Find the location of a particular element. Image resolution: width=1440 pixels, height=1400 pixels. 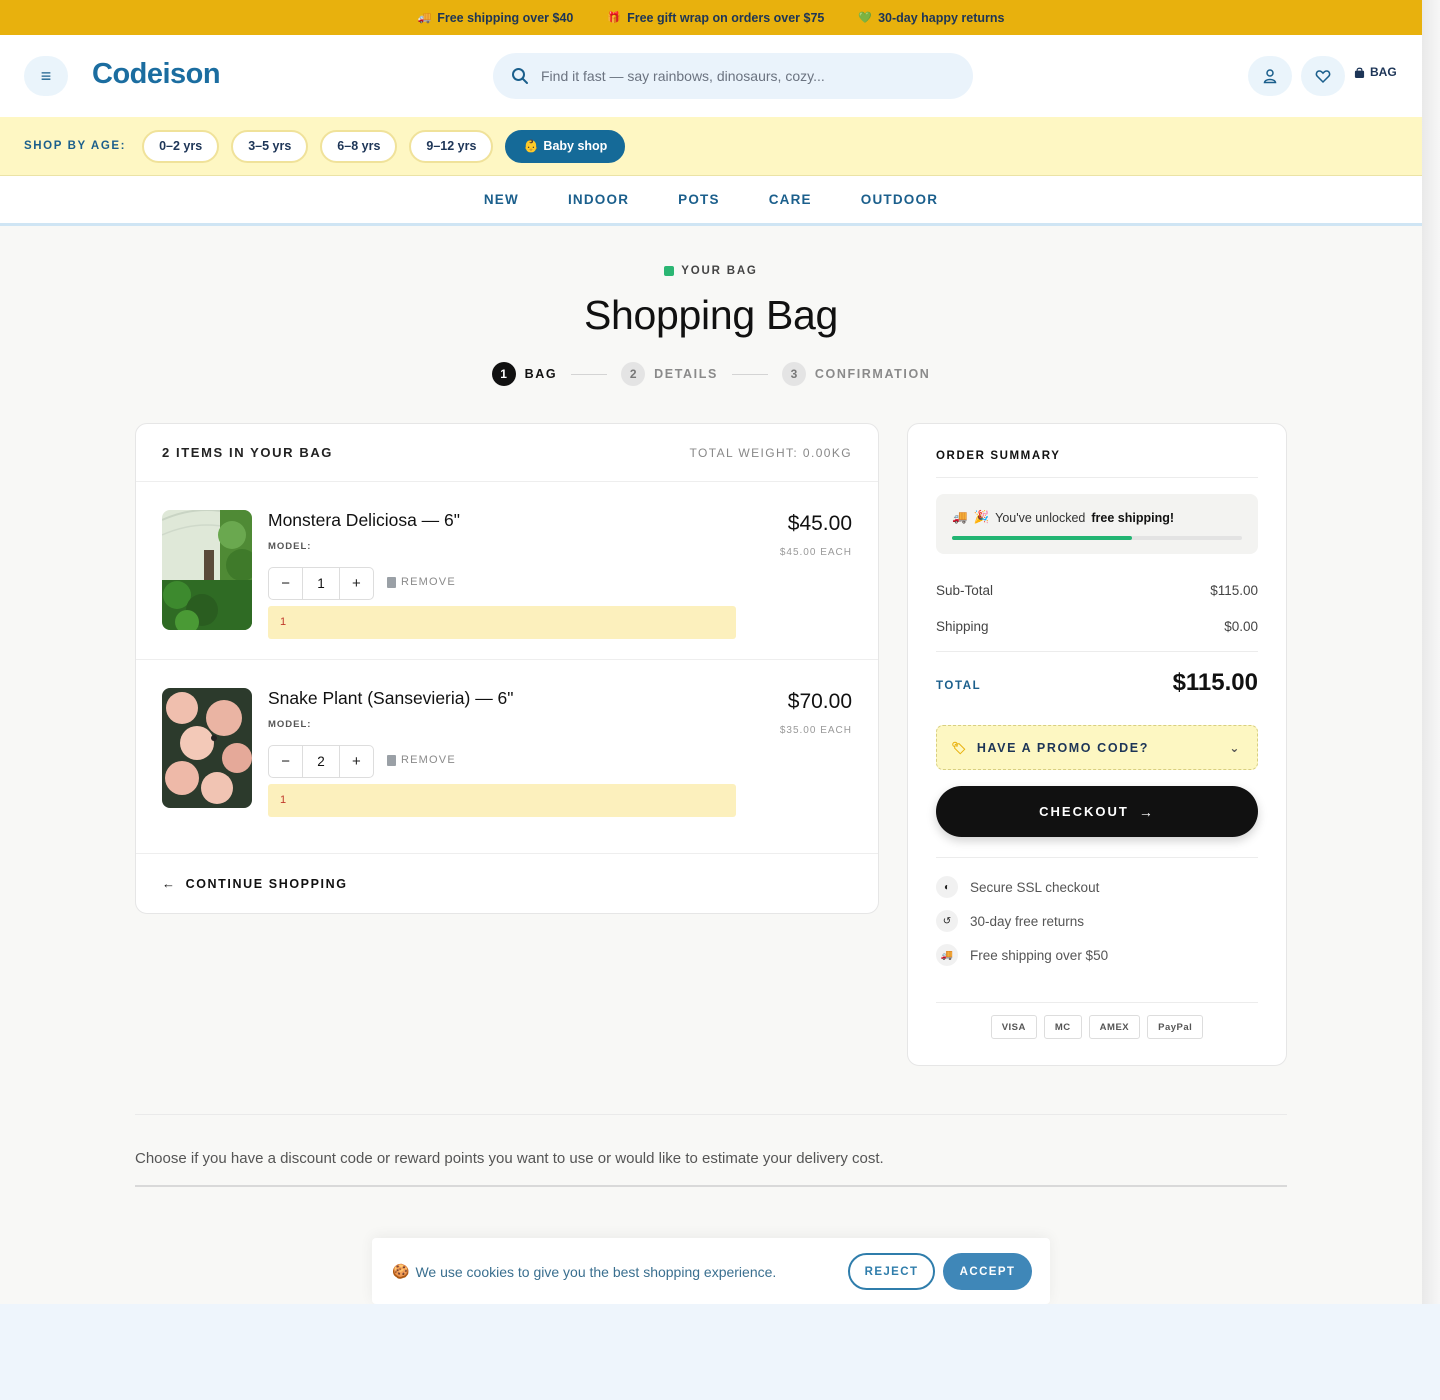

nav-item-outdoor: OUTDOOR is located at coordinates (899, 199).